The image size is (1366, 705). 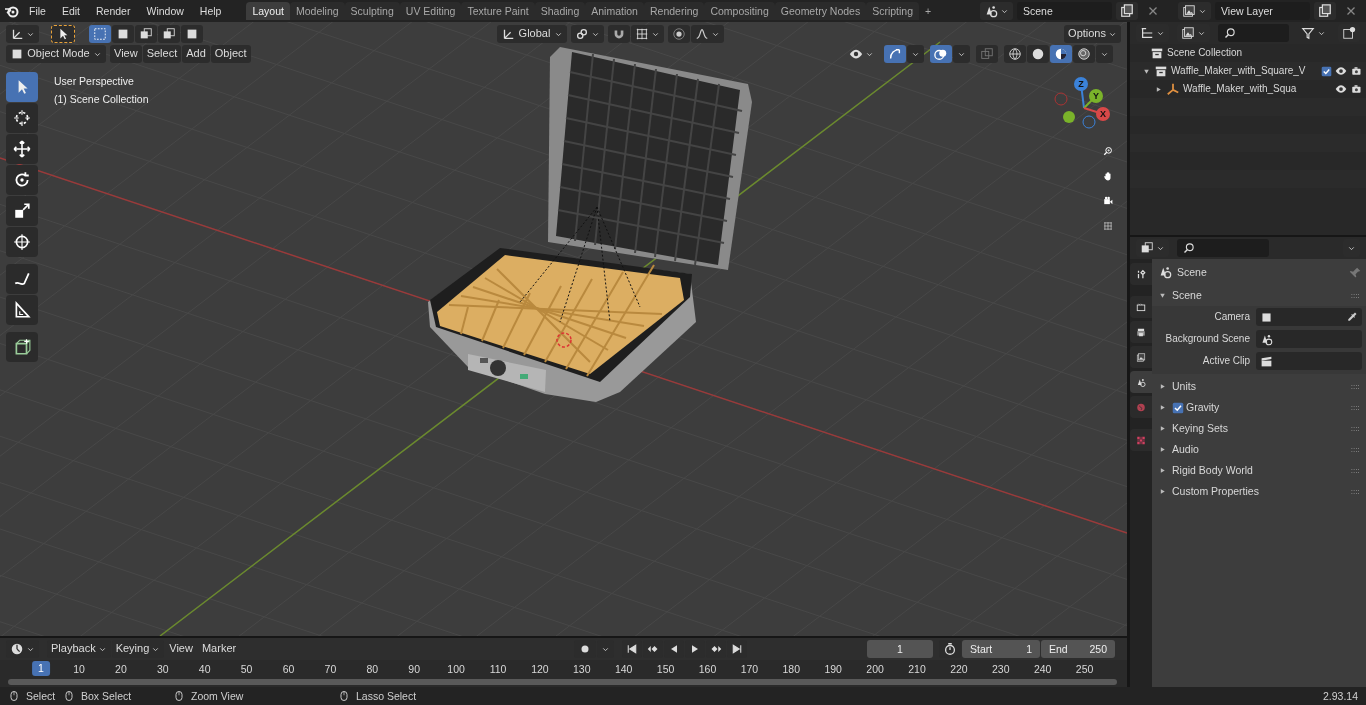 What do you see at coordinates (987, 54) in the screenshot?
I see `xray-button` at bounding box center [987, 54].